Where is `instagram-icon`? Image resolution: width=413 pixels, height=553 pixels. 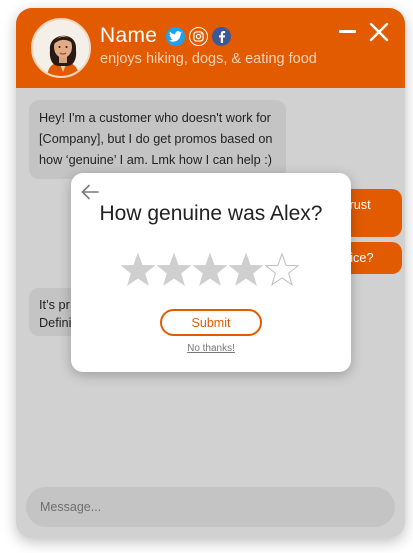 instagram-icon is located at coordinates (198, 36).